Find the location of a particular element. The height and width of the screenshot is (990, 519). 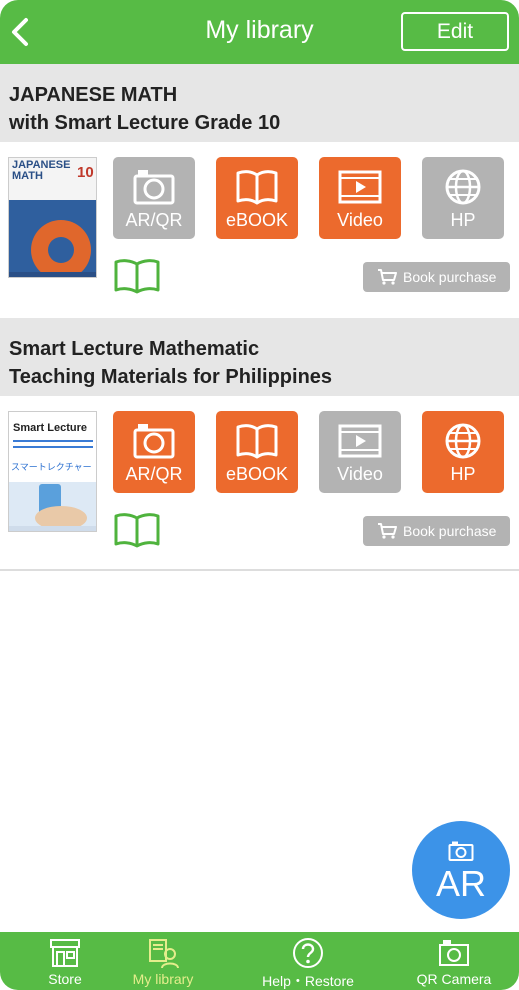

store-icon is located at coordinates (65, 953).